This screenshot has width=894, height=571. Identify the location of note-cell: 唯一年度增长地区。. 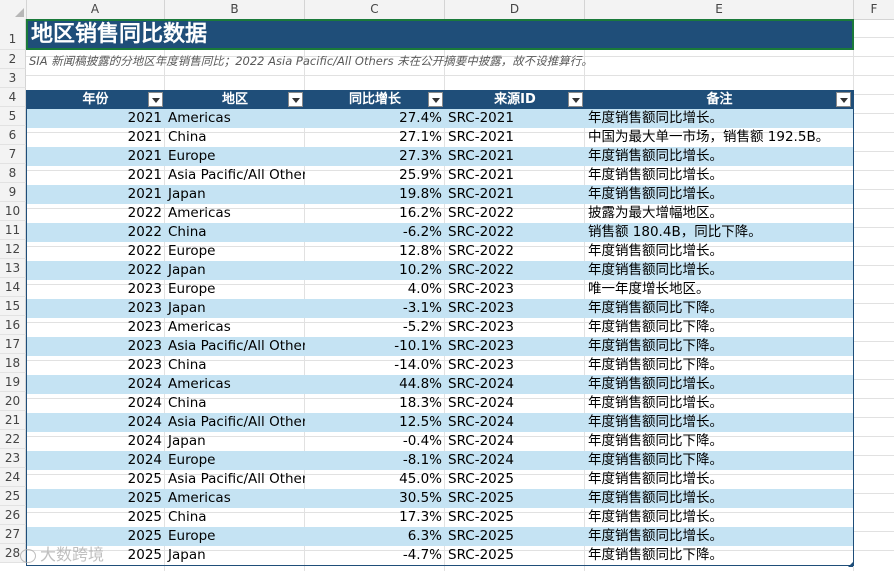
(719, 289).